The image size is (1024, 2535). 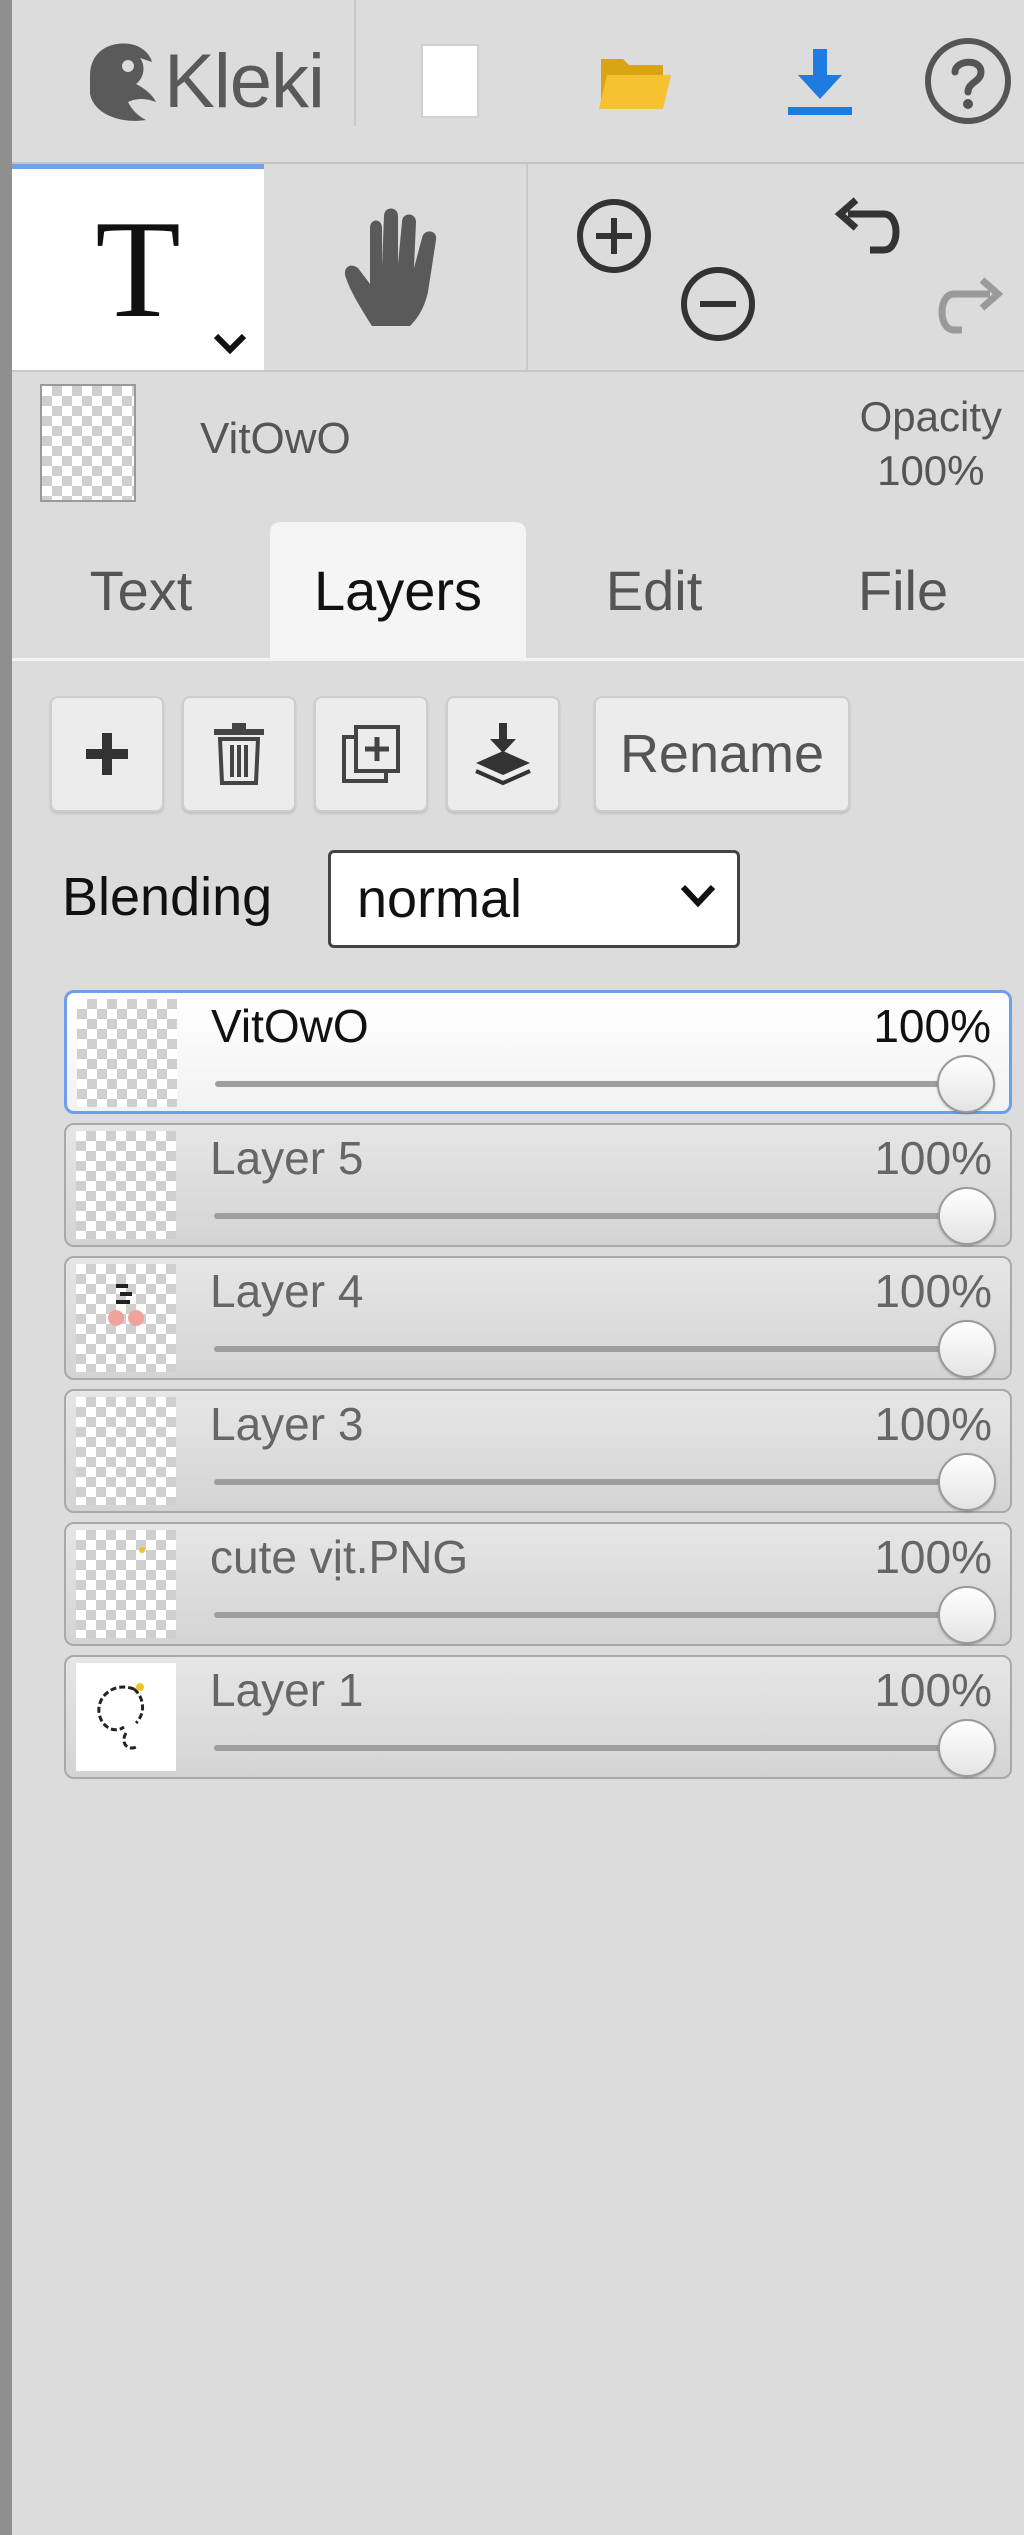 What do you see at coordinates (931, 444) in the screenshot?
I see `current-layer-opacity: Opacity 100%` at bounding box center [931, 444].